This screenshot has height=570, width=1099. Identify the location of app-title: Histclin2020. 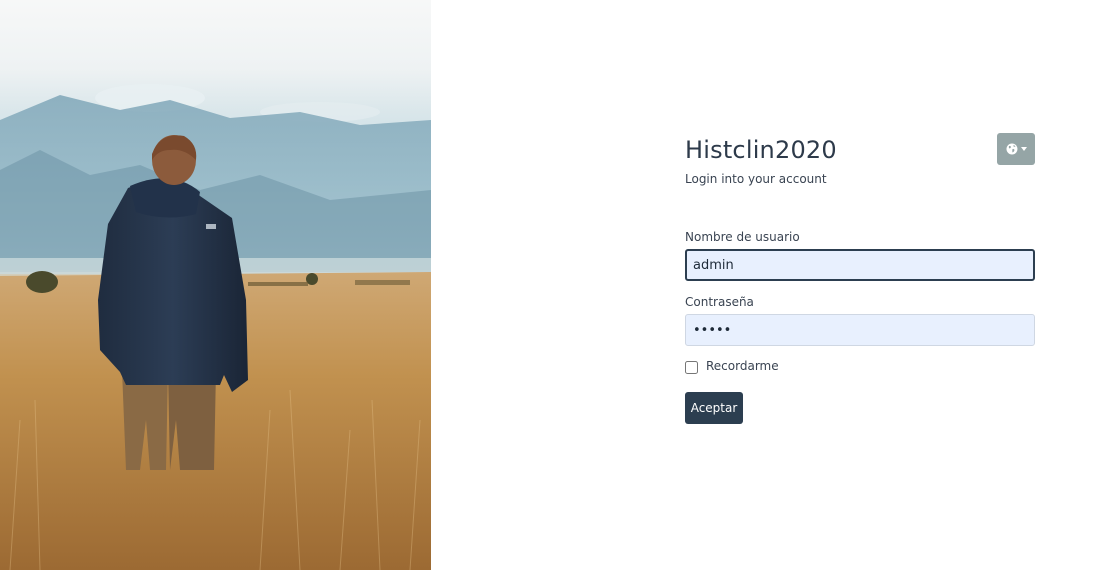
(761, 150).